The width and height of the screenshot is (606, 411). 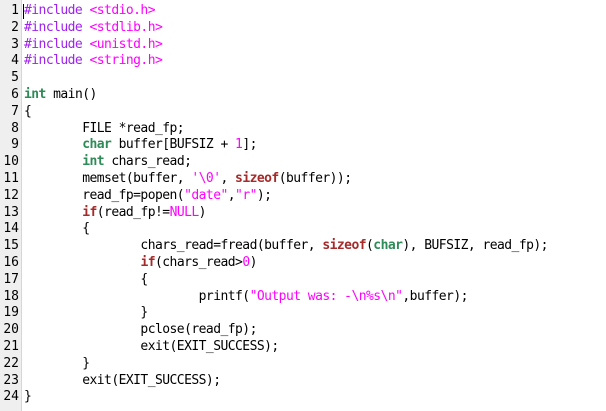 I want to click on line-number: 12, so click(x=11, y=195).